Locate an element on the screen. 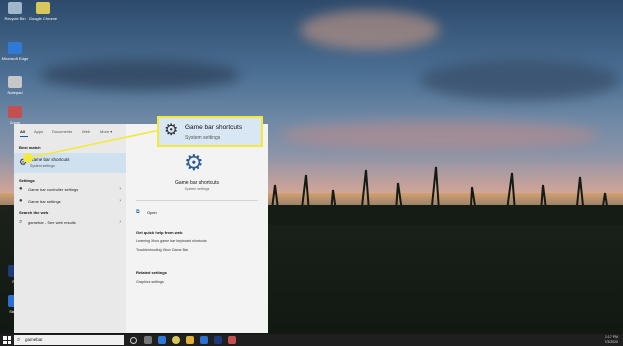 Image resolution: width=623 pixels, height=346 pixels. start-button is located at coordinates (7, 340).